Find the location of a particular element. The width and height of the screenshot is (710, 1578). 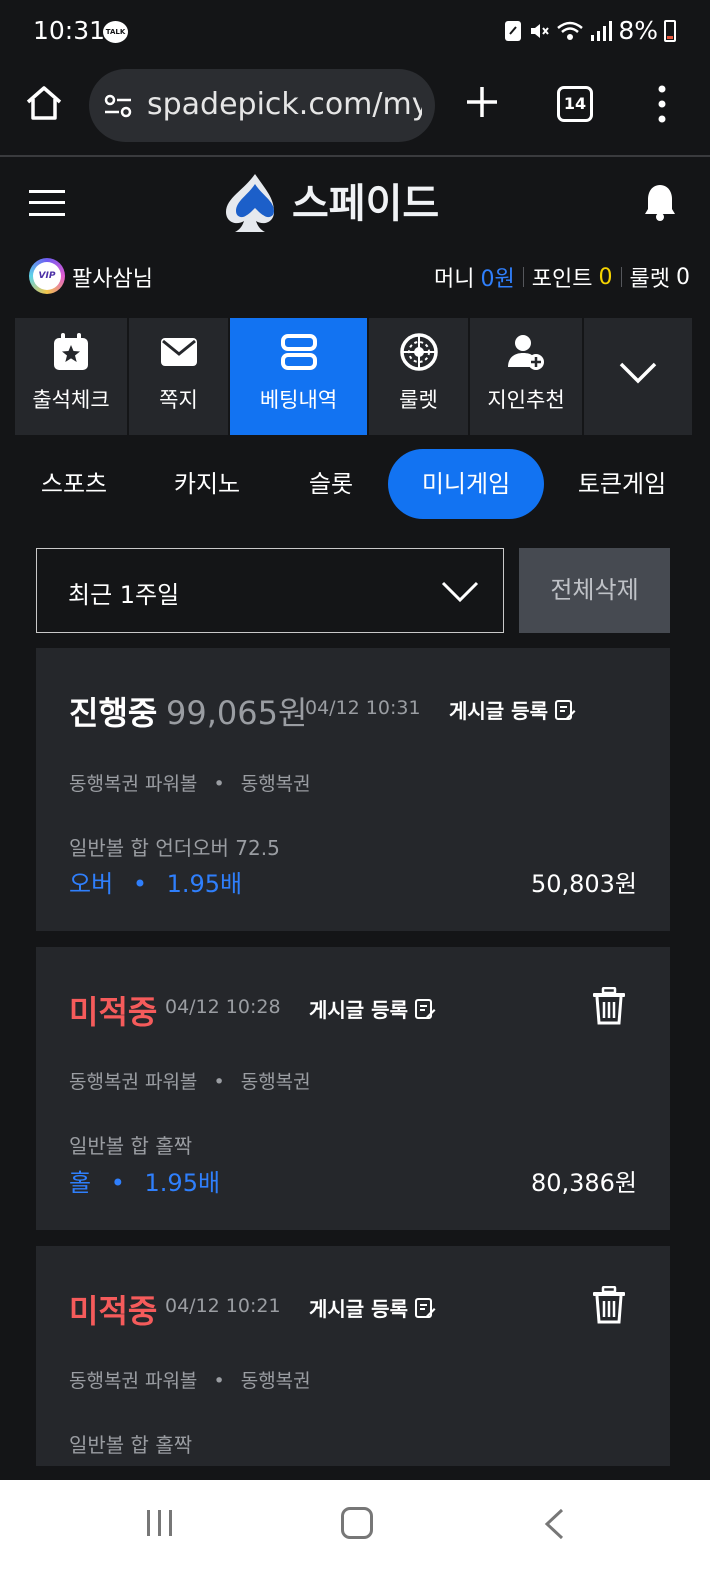

mute-icon is located at coordinates (540, 30).